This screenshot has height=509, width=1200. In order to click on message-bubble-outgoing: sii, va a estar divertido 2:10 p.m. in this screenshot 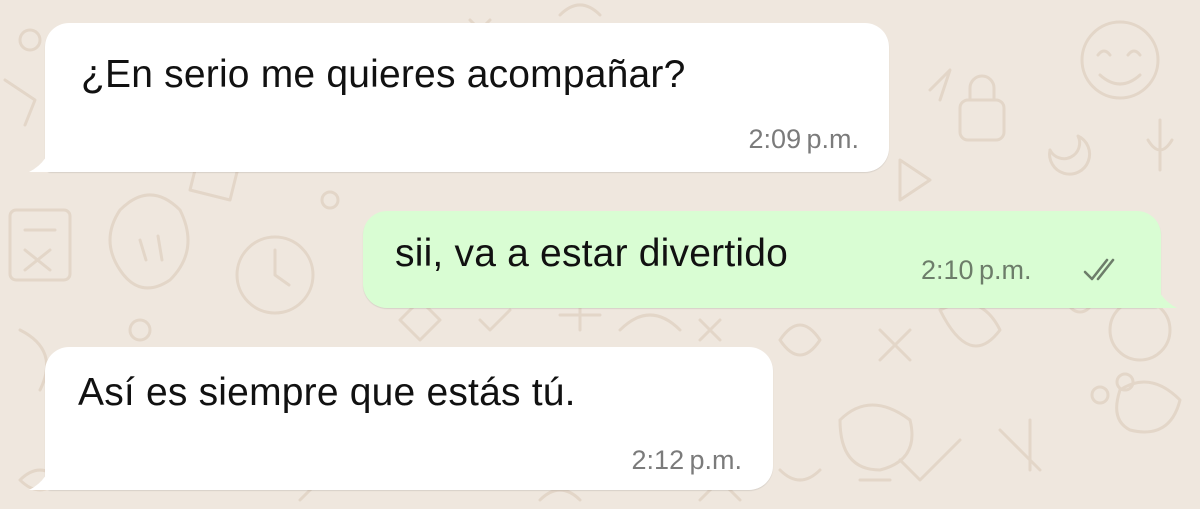, I will do `click(770, 259)`.